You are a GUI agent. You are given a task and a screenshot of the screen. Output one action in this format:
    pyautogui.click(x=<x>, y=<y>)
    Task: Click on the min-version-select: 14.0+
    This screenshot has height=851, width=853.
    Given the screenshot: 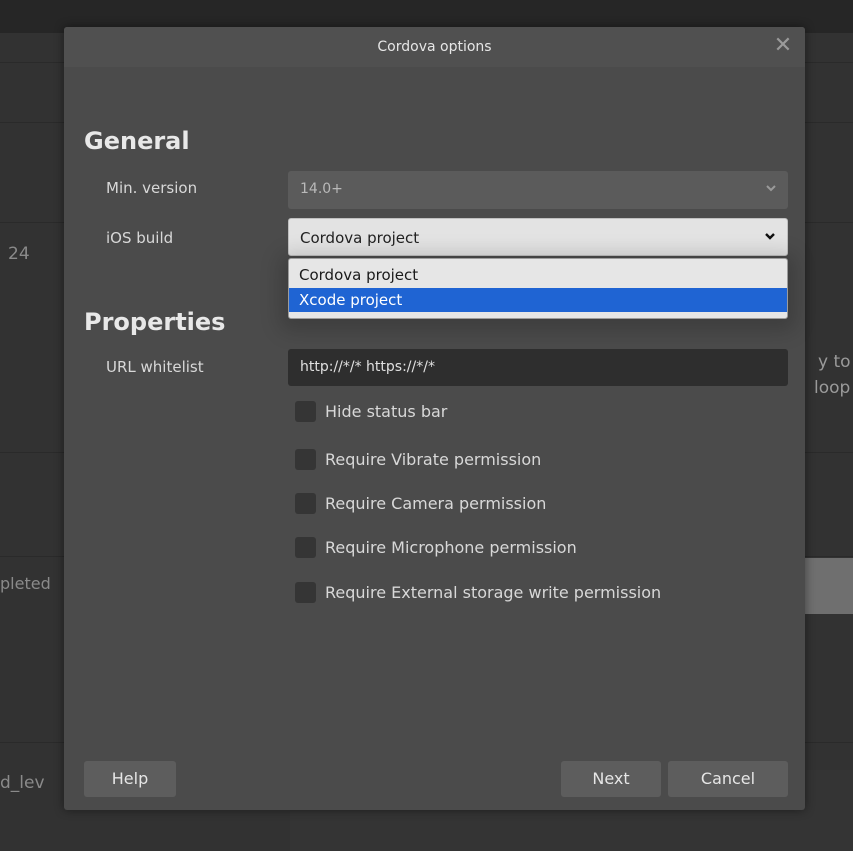 What is the action you would take?
    pyautogui.click(x=538, y=190)
    